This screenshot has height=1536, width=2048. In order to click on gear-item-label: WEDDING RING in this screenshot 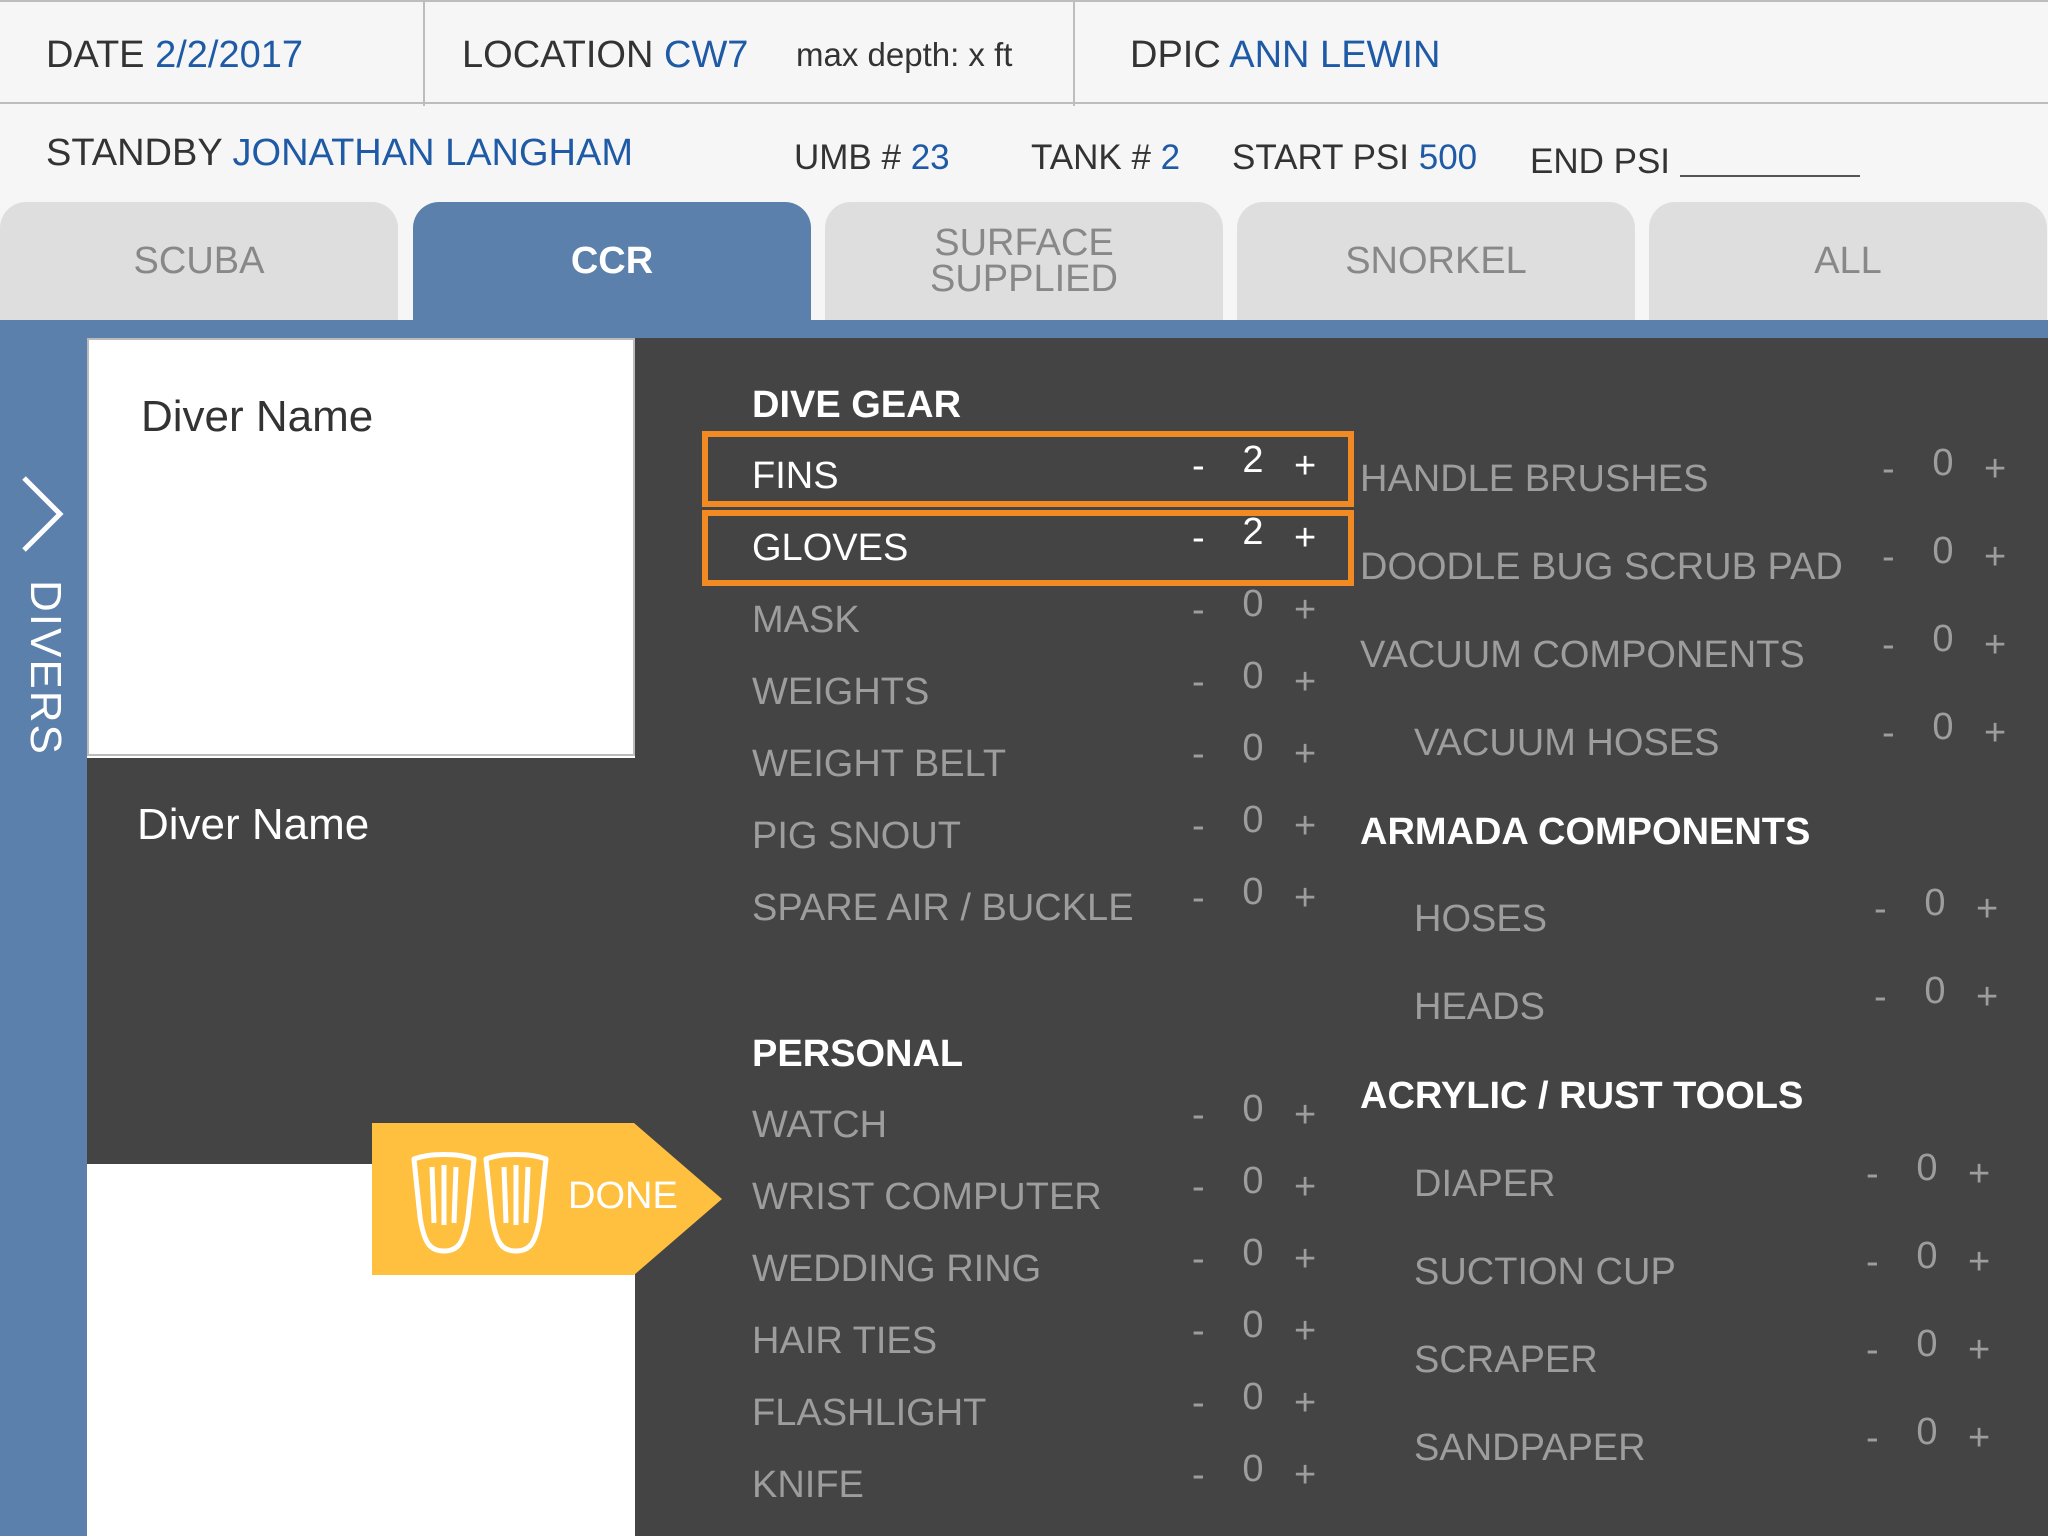, I will do `click(897, 1269)`.